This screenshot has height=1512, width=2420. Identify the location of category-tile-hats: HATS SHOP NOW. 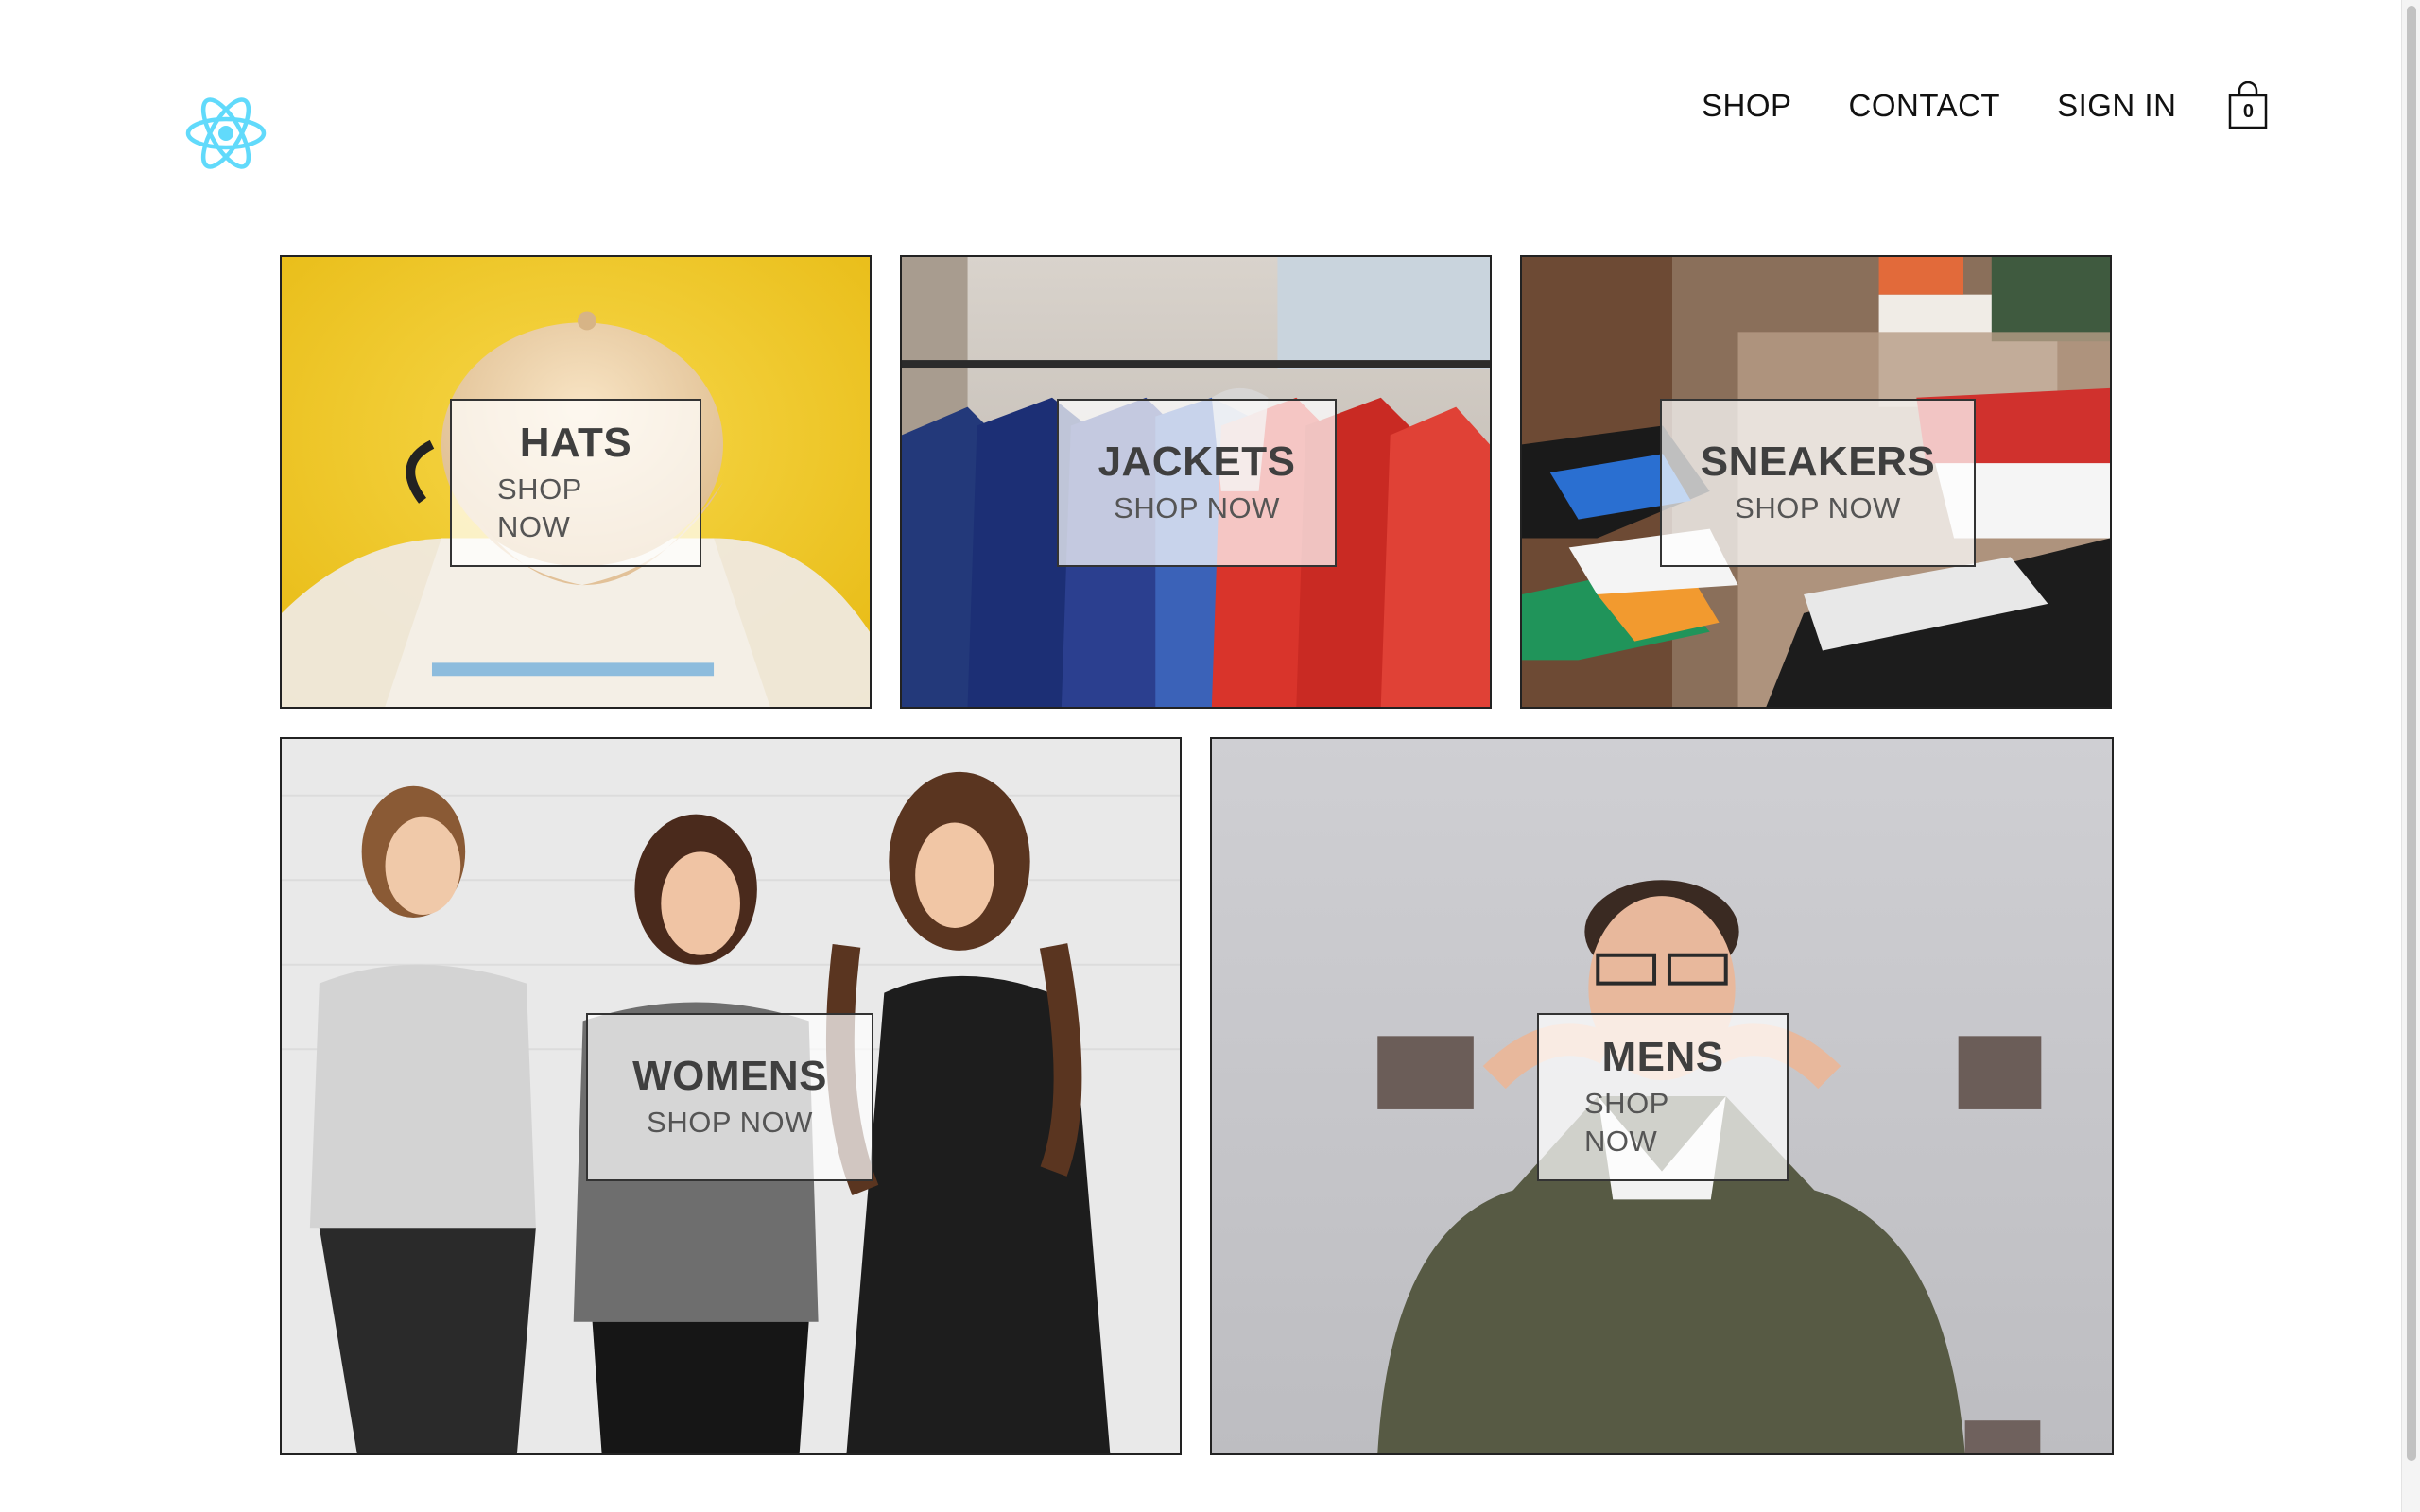
(576, 482).